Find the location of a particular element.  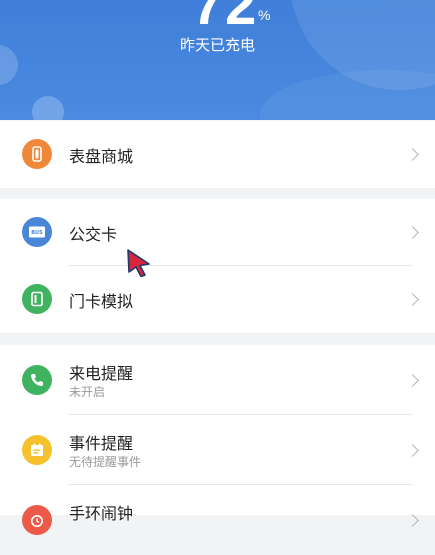

phone-icon is located at coordinates (37, 380).